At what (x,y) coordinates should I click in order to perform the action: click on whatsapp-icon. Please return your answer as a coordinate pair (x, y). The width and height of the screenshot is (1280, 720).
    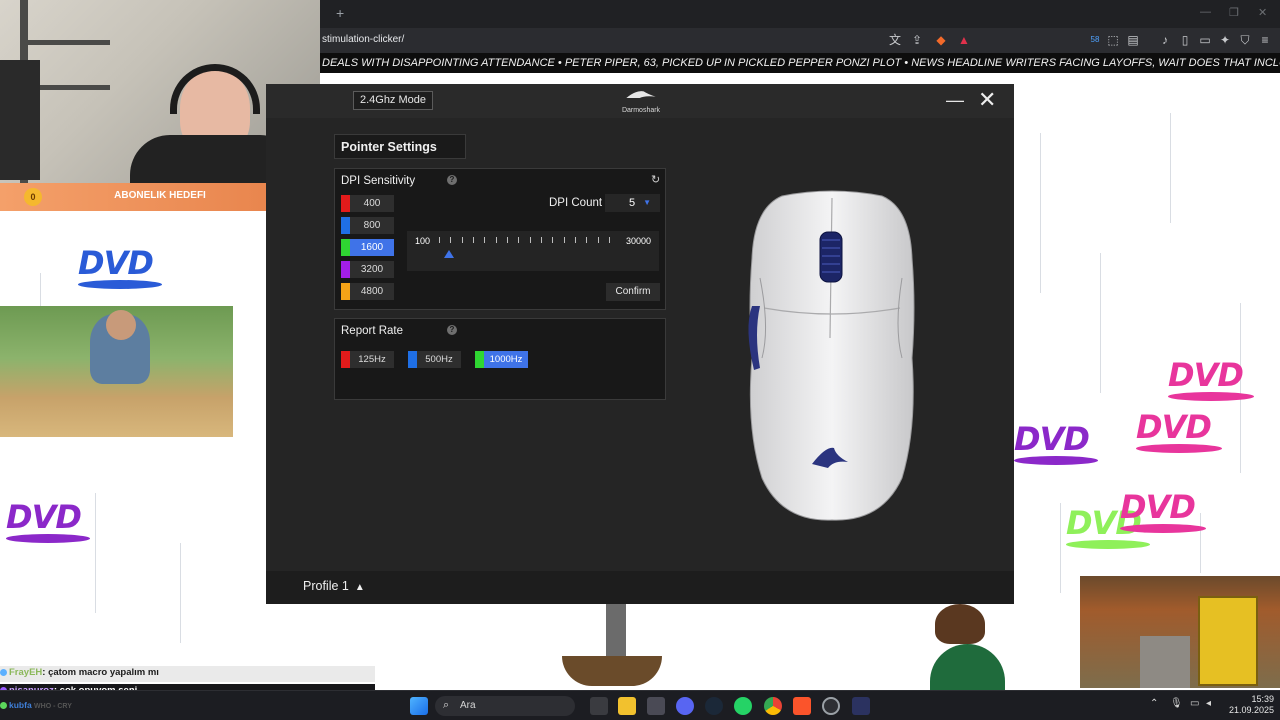
    Looking at the image, I should click on (743, 706).